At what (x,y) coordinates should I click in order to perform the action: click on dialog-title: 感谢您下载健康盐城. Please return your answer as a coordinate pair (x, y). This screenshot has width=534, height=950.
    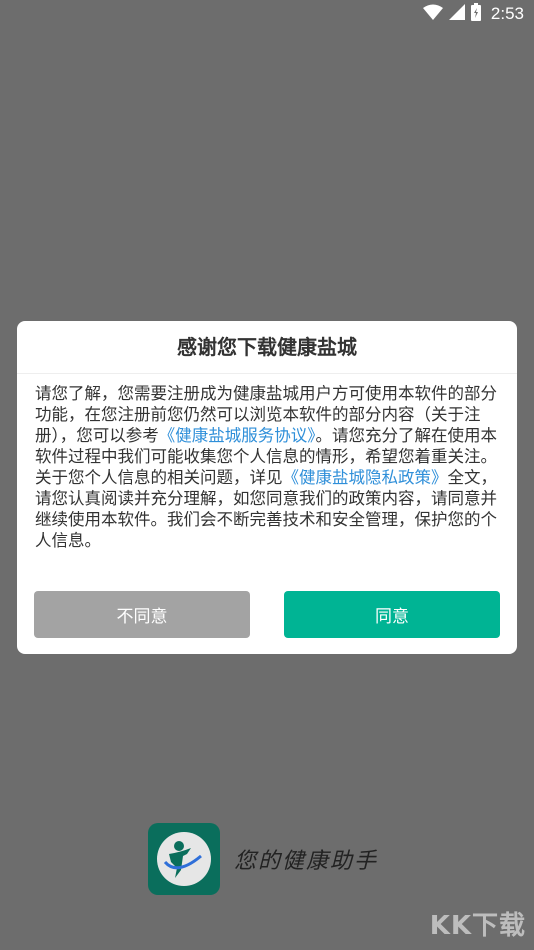
    Looking at the image, I should click on (267, 347).